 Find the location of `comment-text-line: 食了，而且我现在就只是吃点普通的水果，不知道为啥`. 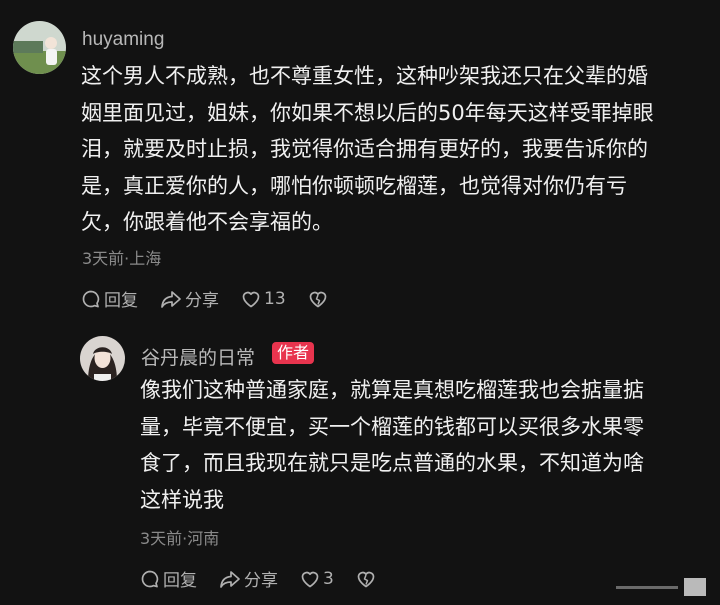

comment-text-line: 食了，而且我现在就只是吃点普通的水果，不知道为啥 is located at coordinates (392, 463).